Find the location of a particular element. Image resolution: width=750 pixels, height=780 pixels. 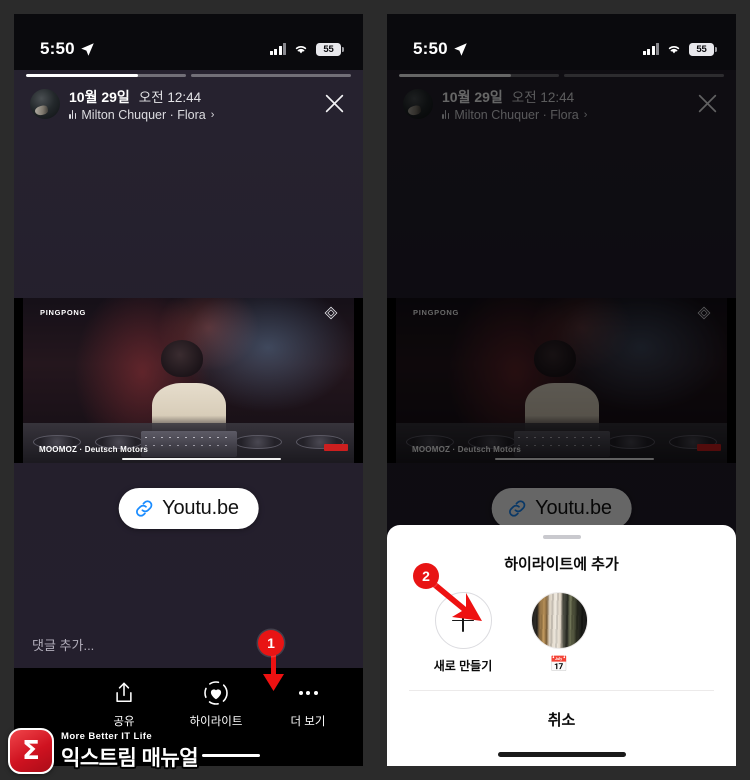

cancel-button: 취소 is located at coordinates (561, 721).